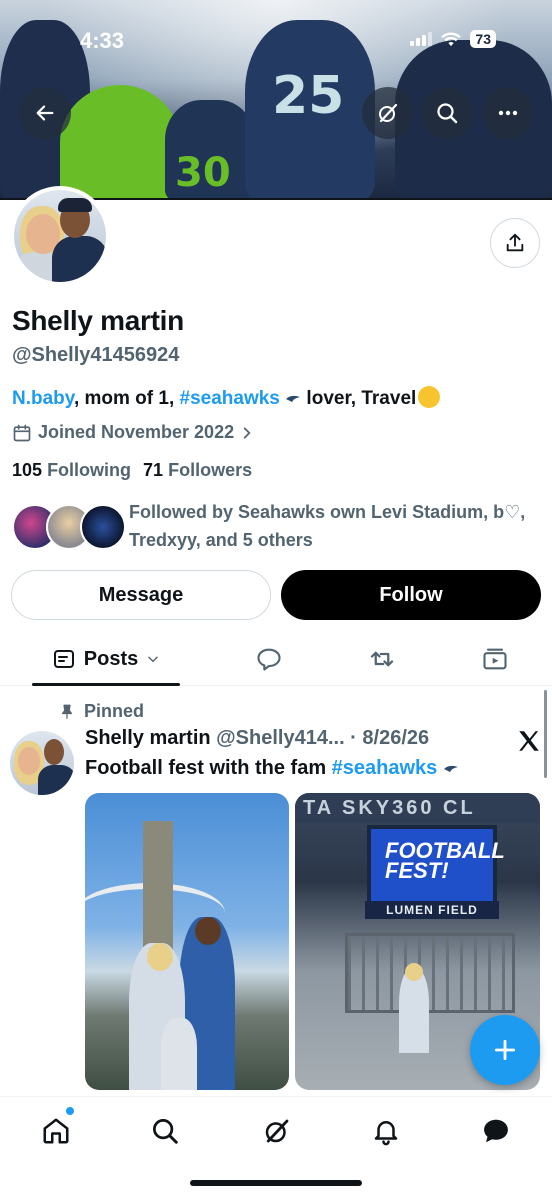 This screenshot has height=1200, width=552. Describe the element at coordinates (359, 398) in the screenshot. I see `bio-text: lover, Travel` at that location.